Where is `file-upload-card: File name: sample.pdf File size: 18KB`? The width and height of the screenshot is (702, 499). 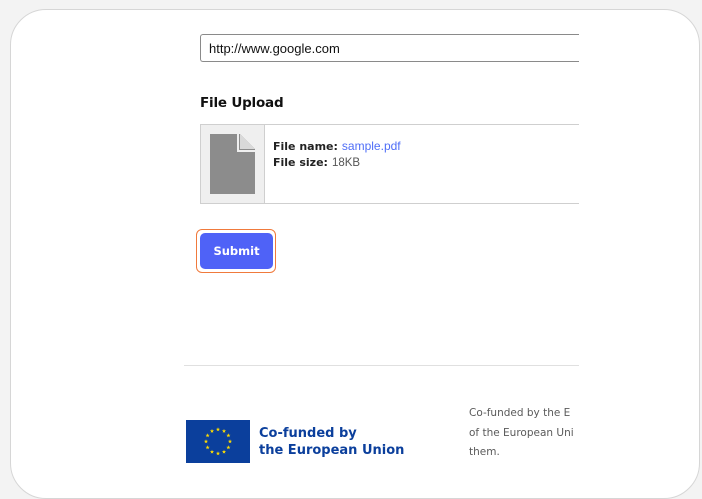
file-upload-card: File name: sample.pdf File size: 18KB is located at coordinates (389, 164).